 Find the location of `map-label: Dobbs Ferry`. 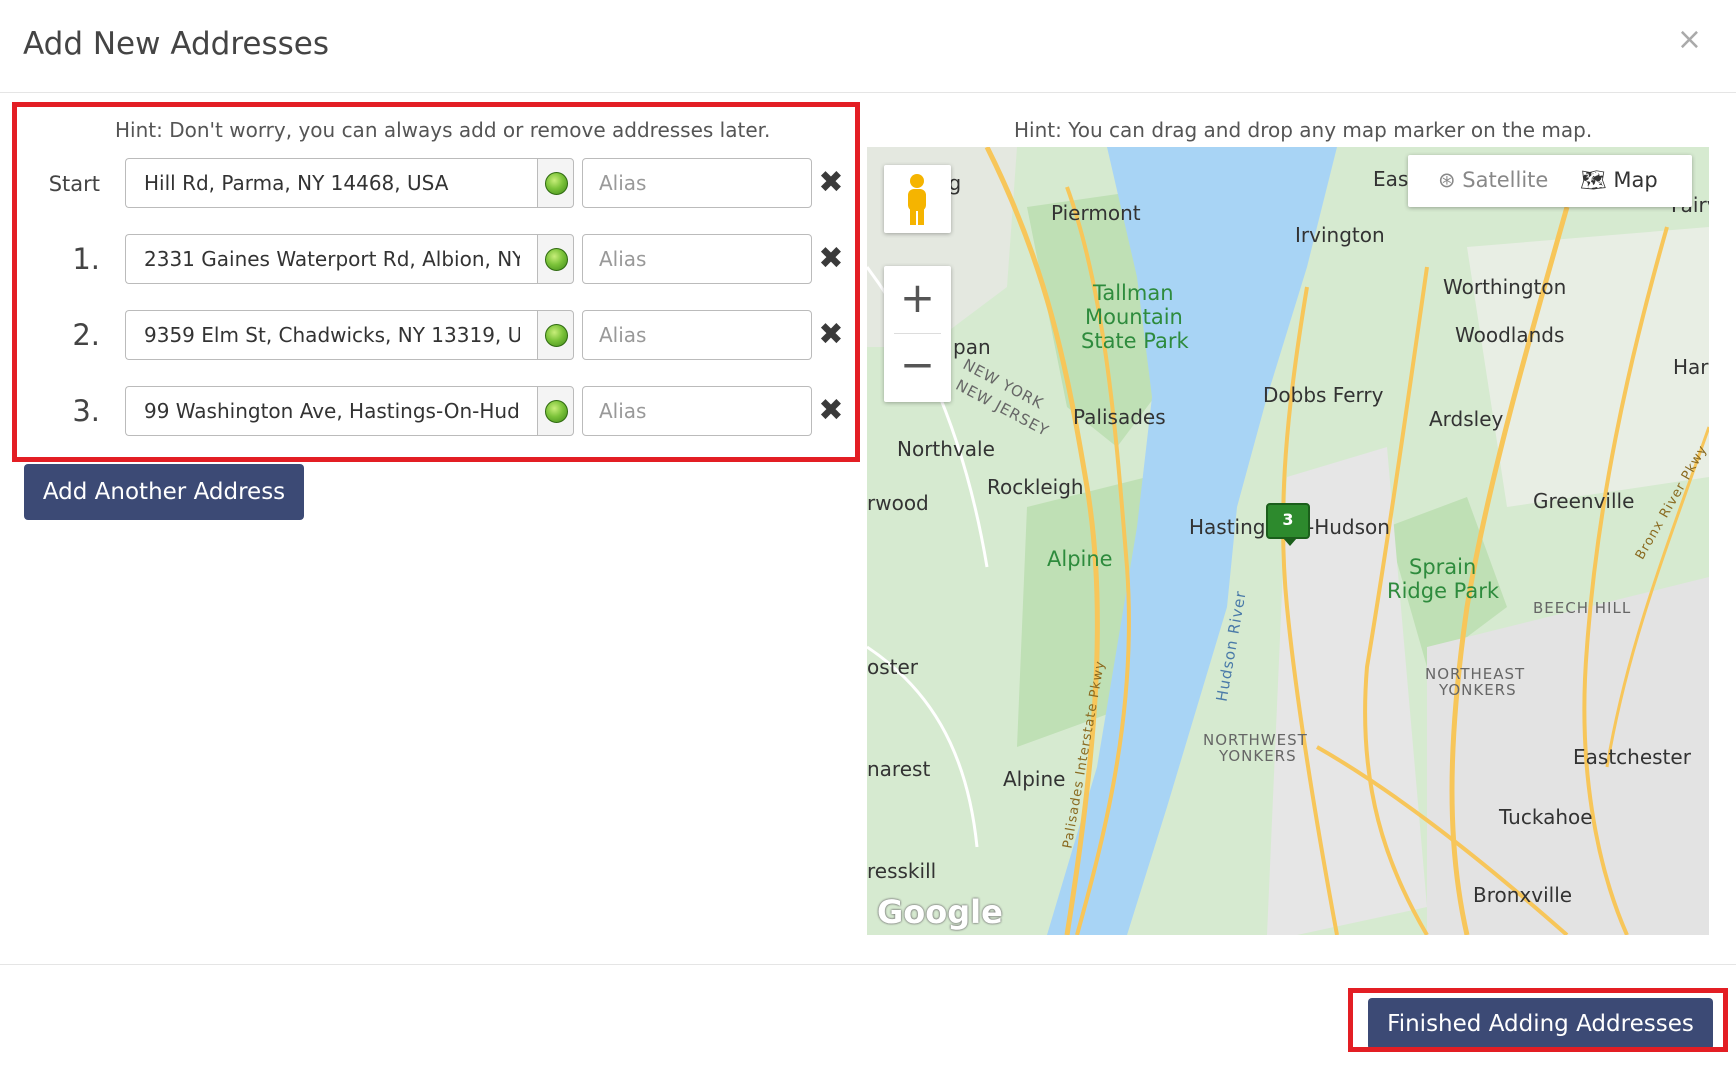

map-label: Dobbs Ferry is located at coordinates (1323, 395).